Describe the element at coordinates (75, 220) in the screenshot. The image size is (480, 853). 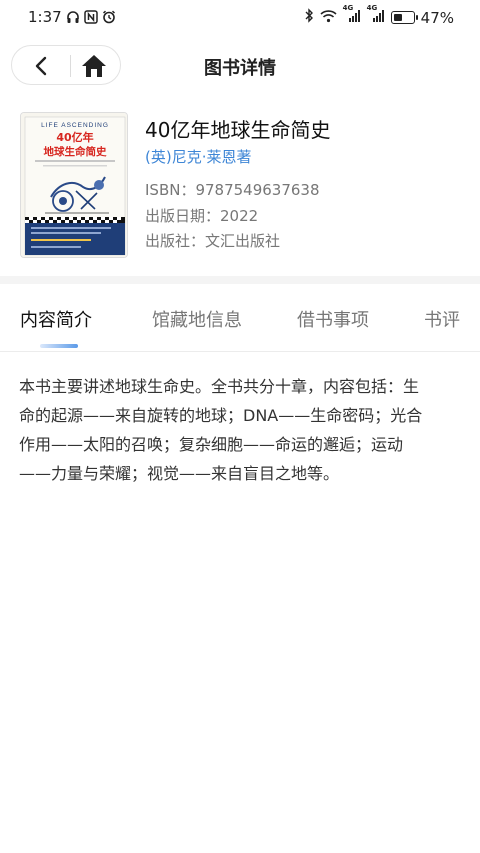
I see `cover-checker-band` at that location.